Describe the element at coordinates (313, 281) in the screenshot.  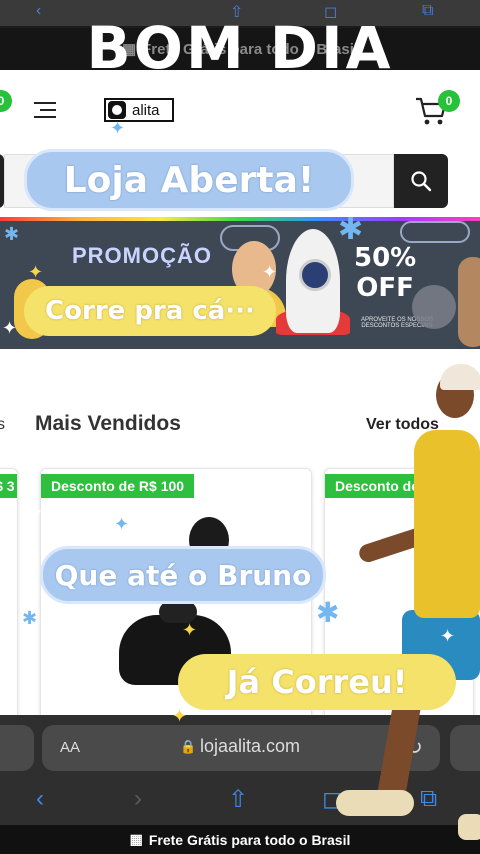
I see `rocket-image` at that location.